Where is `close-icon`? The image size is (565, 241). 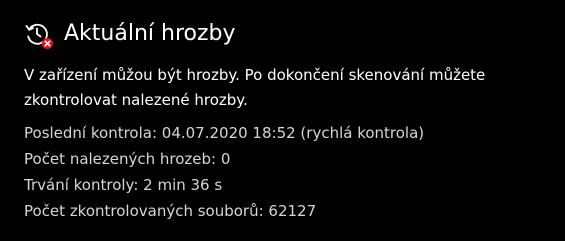
close-icon is located at coordinates (47, 43).